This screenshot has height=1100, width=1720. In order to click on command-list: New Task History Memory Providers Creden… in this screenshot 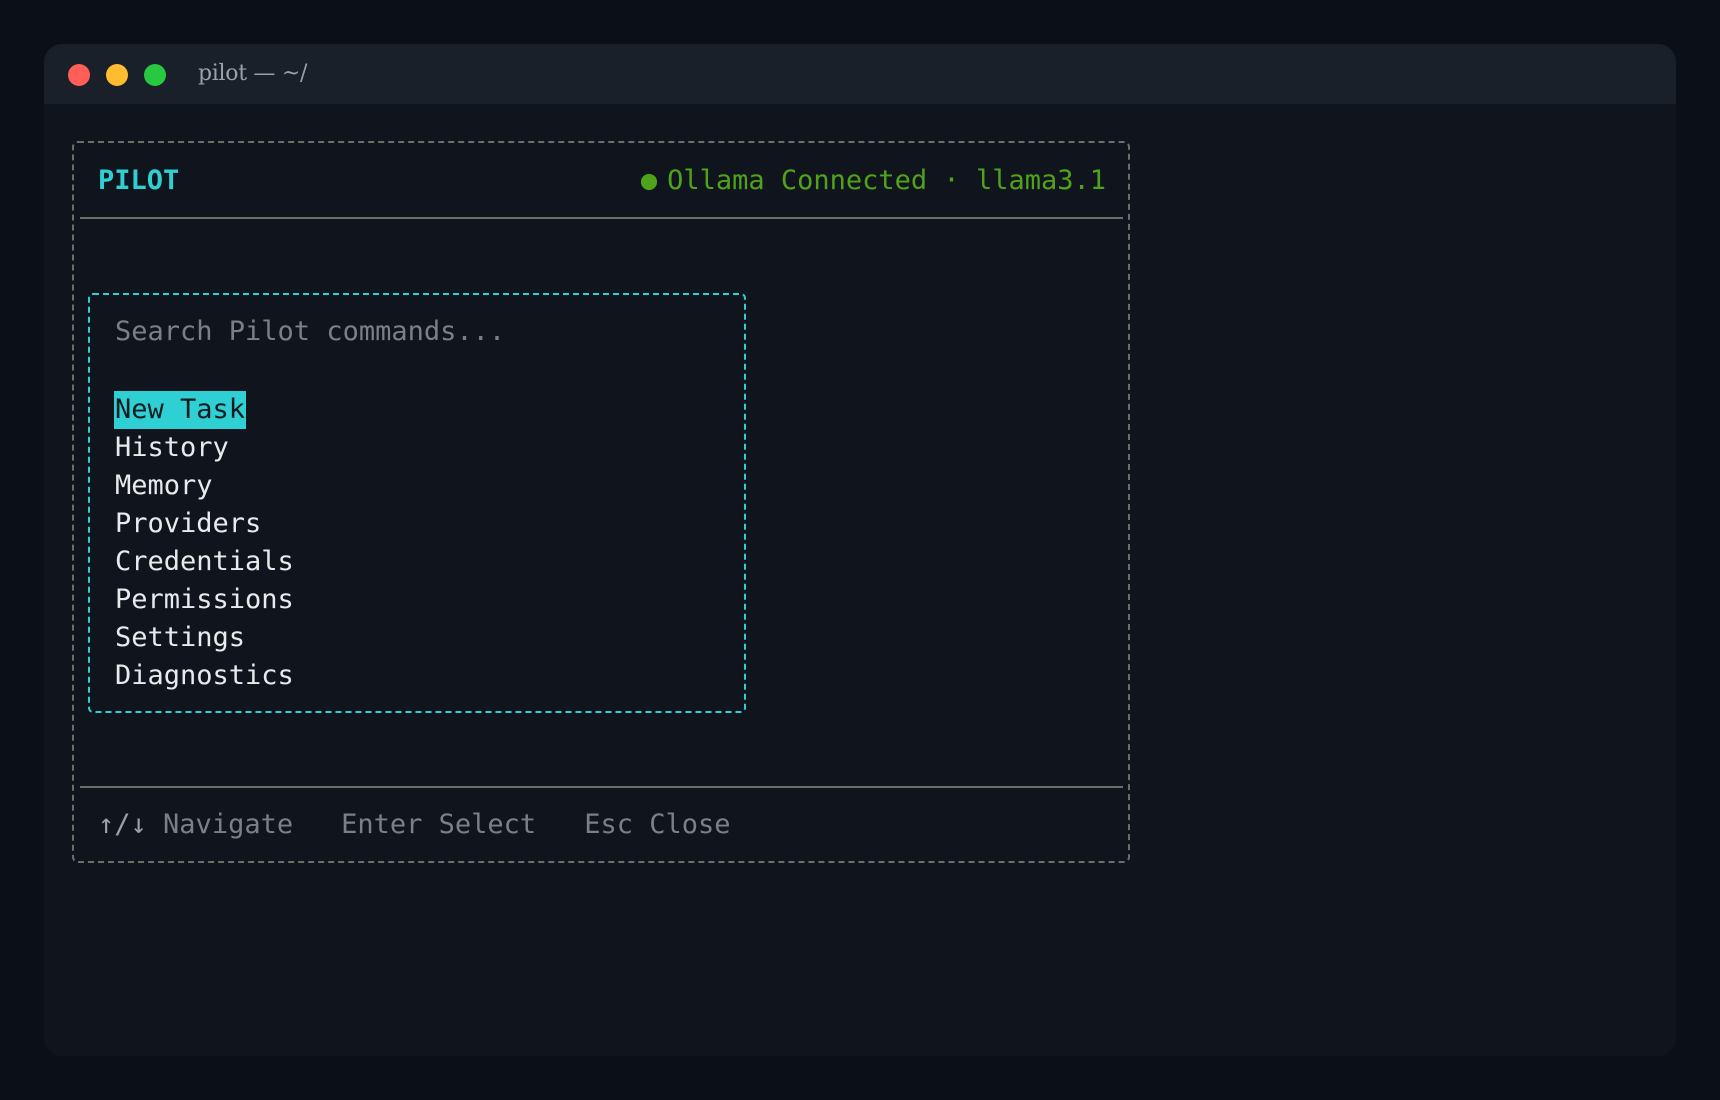, I will do `click(204, 543)`.